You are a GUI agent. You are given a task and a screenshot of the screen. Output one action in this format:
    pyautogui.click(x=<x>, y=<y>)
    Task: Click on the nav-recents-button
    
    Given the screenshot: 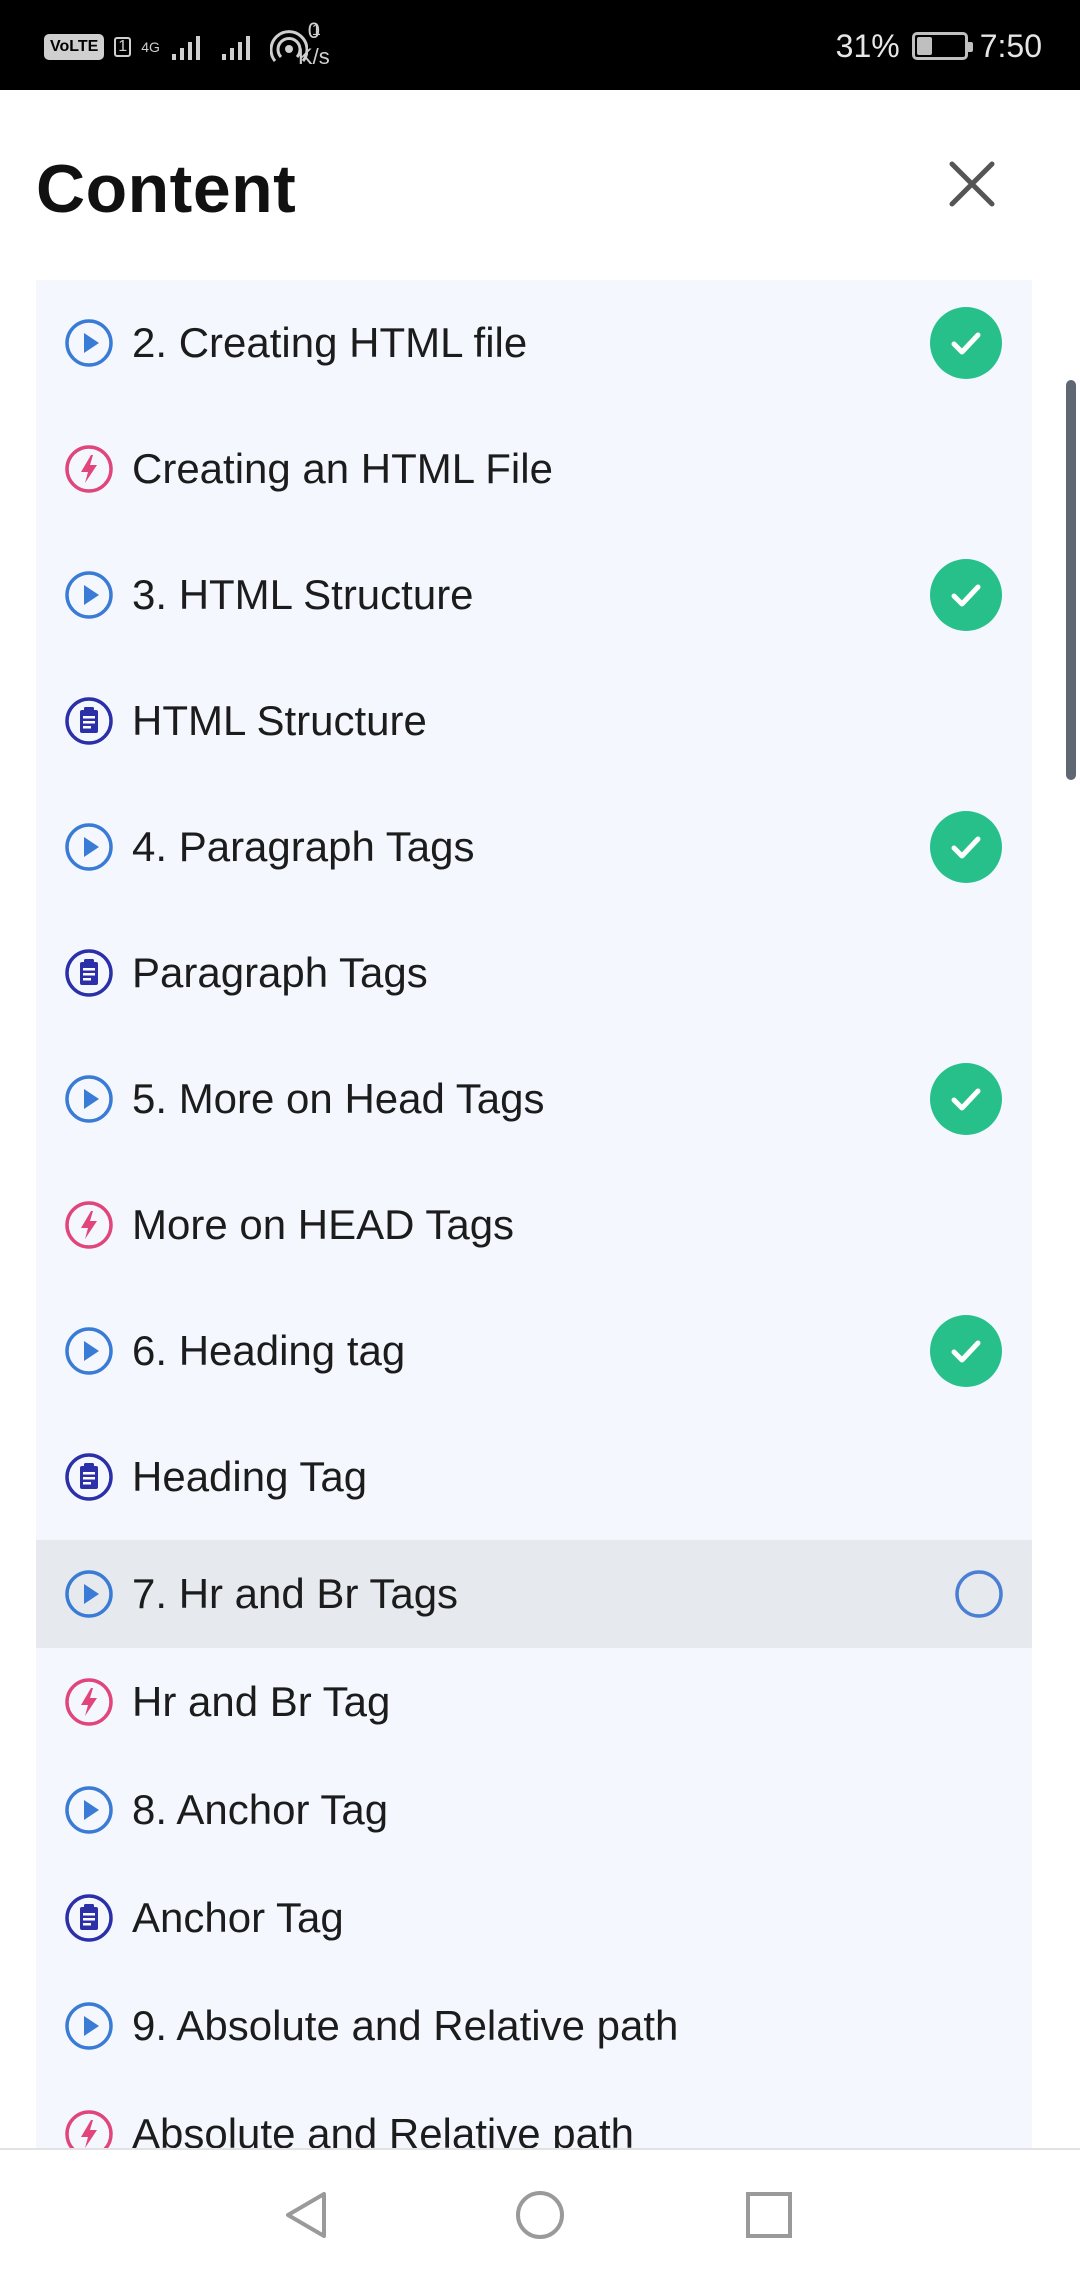 What is the action you would take?
    pyautogui.click(x=769, y=2215)
    